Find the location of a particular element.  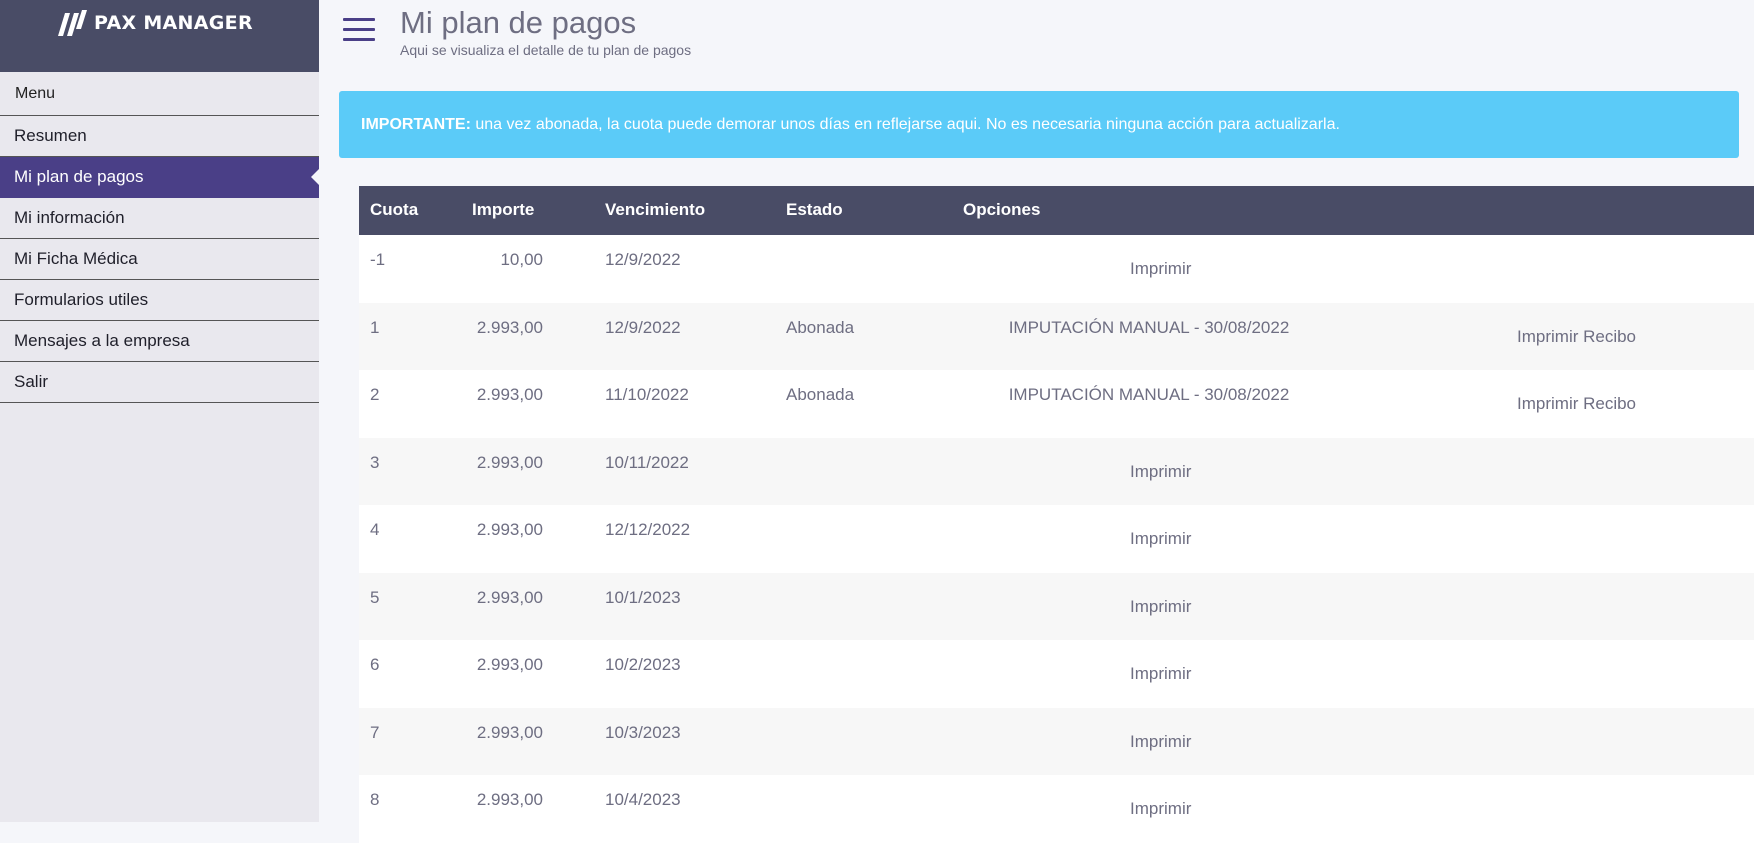

sidebar-item-mi-informacion: Mi información is located at coordinates (159, 218).